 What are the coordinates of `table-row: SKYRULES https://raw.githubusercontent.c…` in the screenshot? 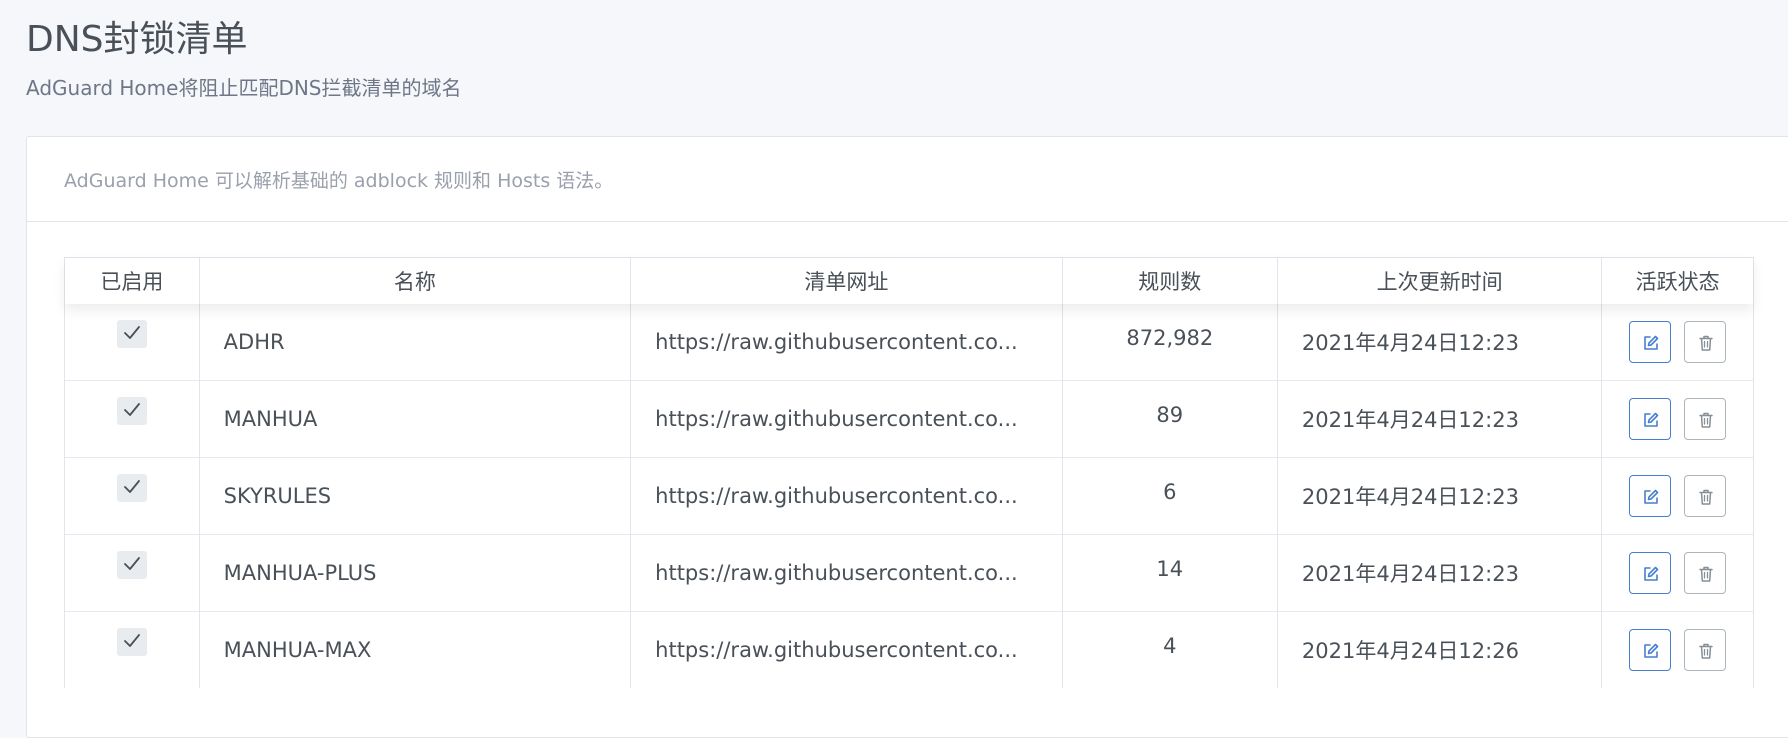 It's located at (909, 496).